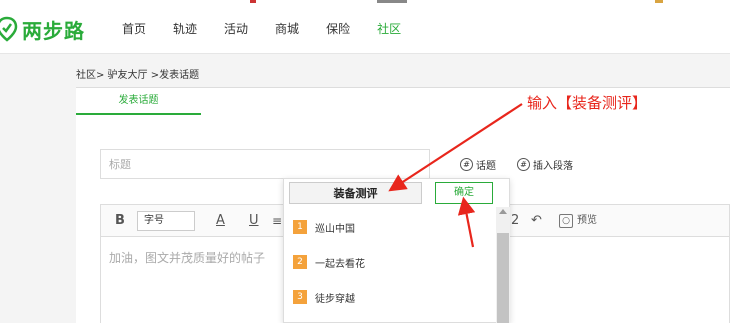  I want to click on annotation-label: 输入【装备测评】, so click(587, 103).